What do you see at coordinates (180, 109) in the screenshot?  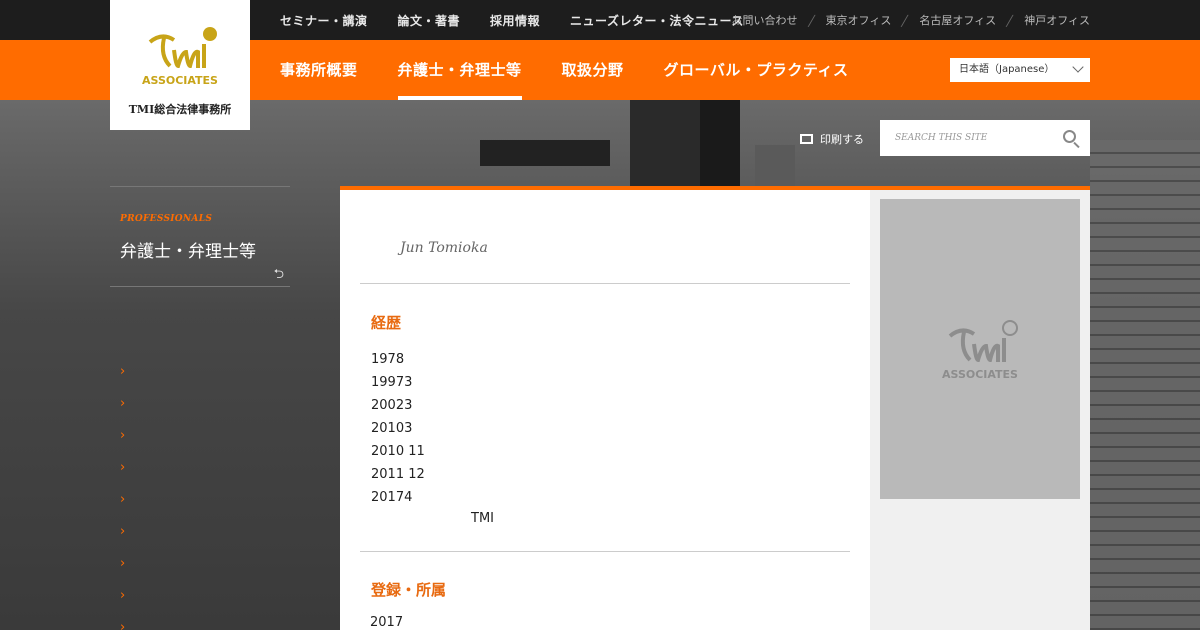 I see `logo-firm-name: TMI総合法律事務所` at bounding box center [180, 109].